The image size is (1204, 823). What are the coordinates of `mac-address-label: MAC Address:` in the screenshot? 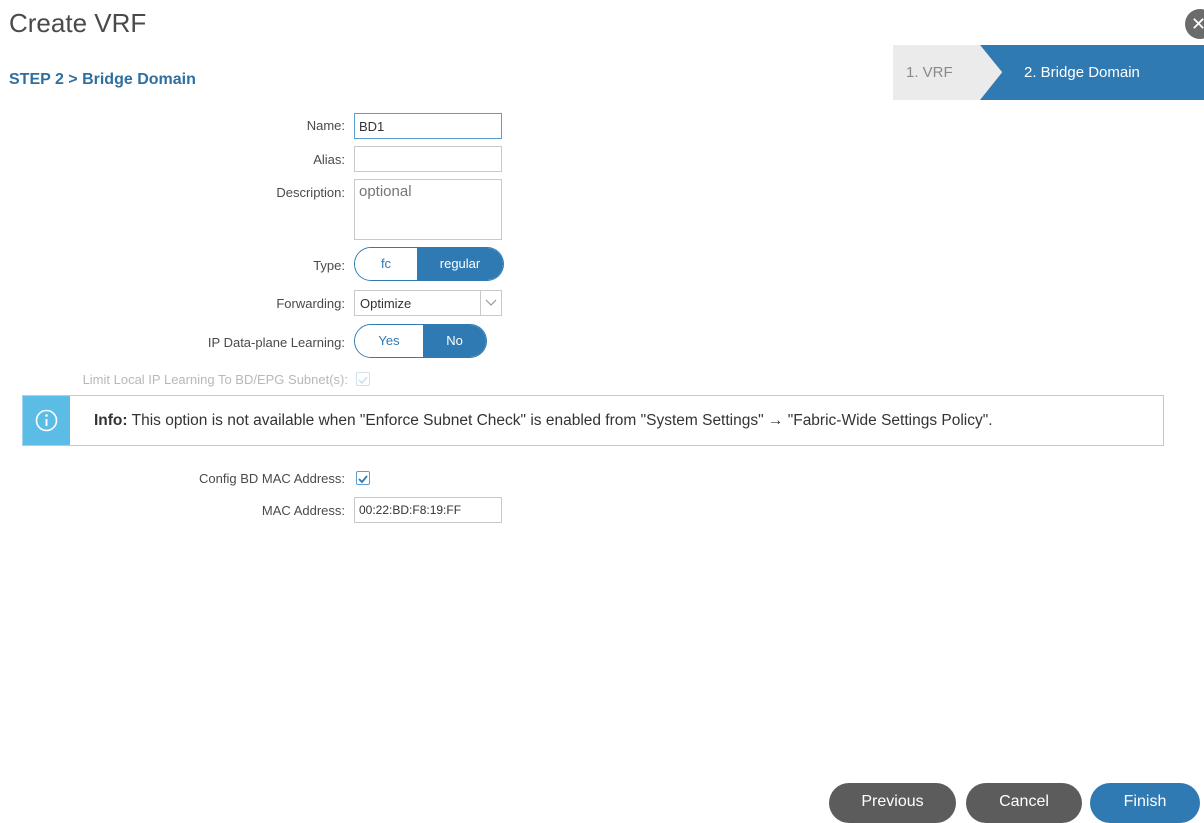 It's located at (303, 510).